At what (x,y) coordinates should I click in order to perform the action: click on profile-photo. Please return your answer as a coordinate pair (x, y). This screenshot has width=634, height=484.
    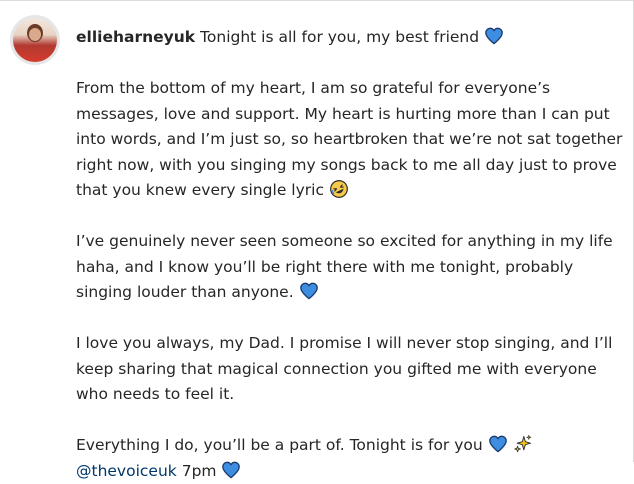
    Looking at the image, I should click on (35, 40).